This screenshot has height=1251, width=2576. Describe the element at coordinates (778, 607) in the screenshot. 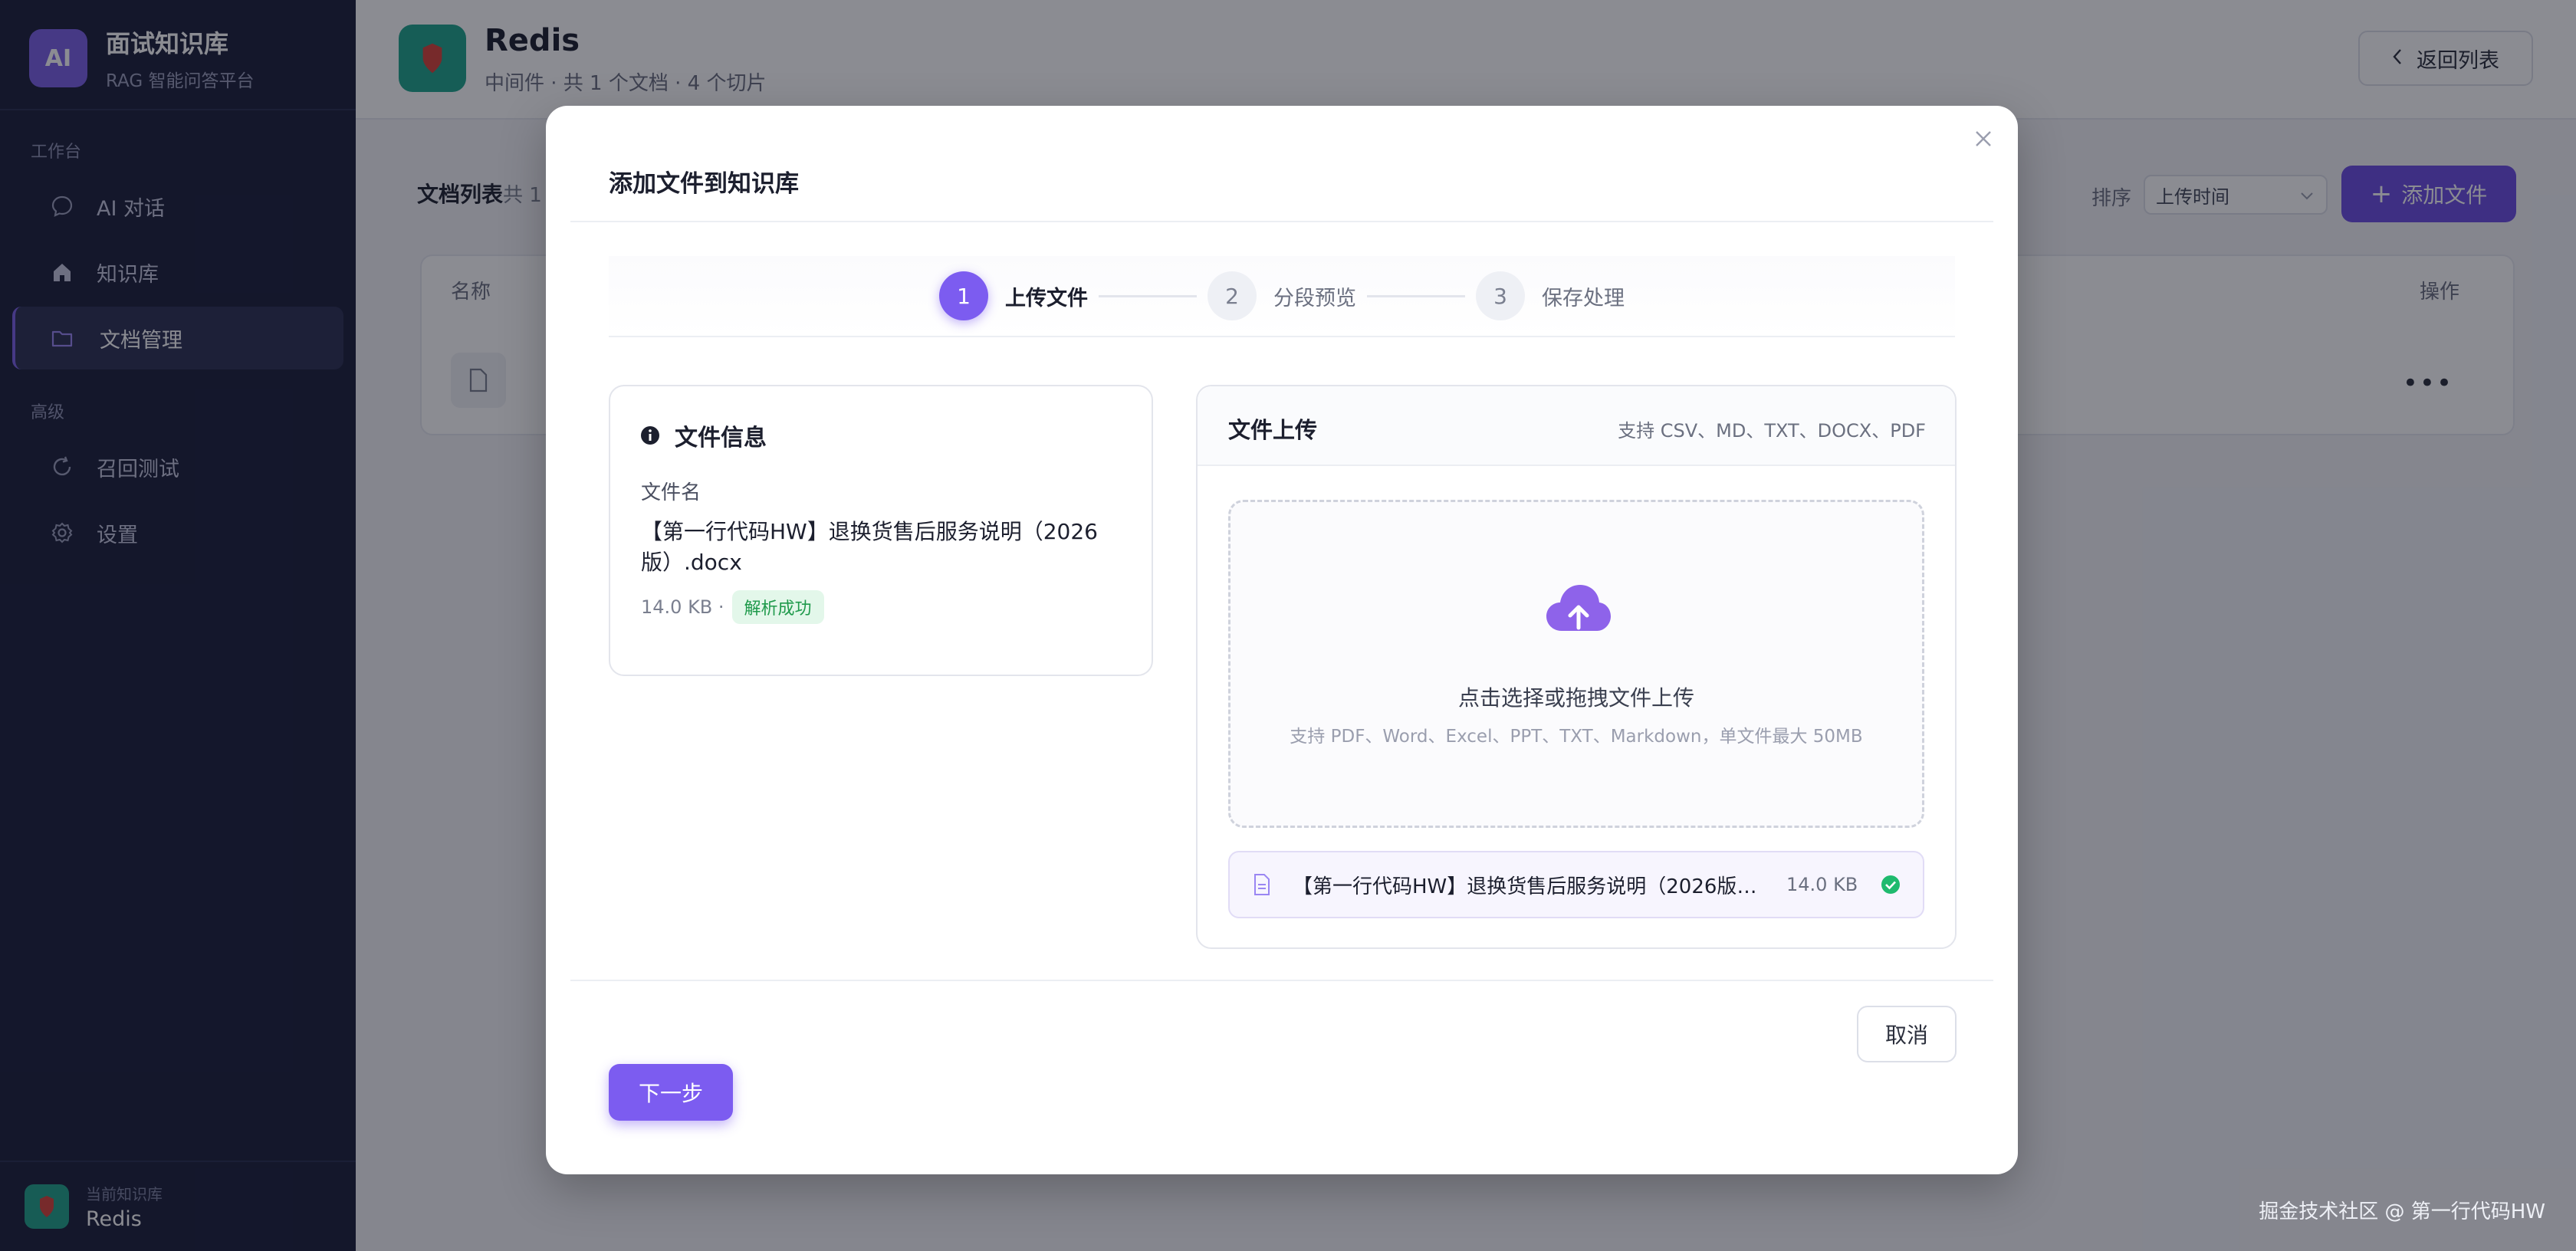

I see `status-badge: 解析成功` at that location.